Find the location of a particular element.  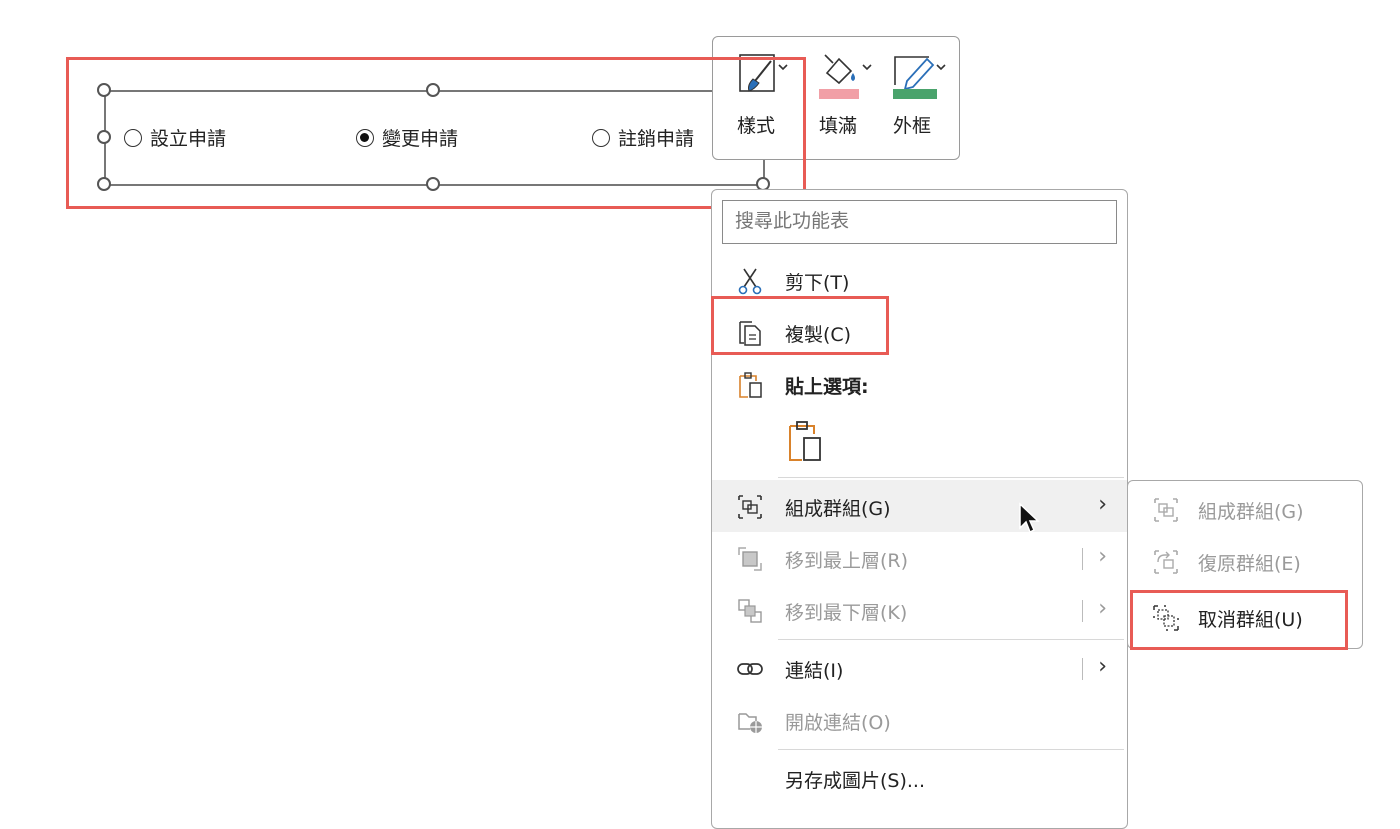

fill-label: 填滿 is located at coordinates (837, 126).